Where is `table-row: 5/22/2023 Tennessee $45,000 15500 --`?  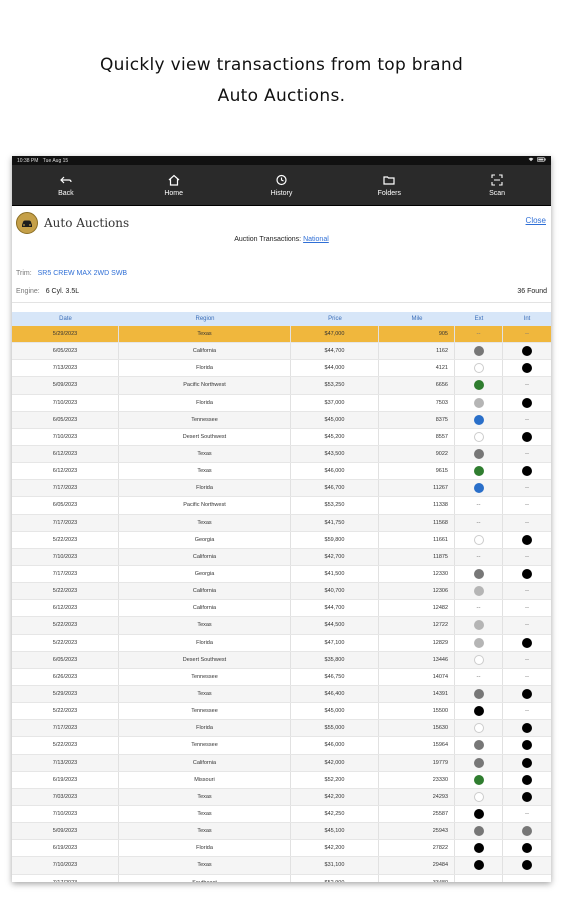 table-row: 5/22/2023 Tennessee $45,000 15500 -- is located at coordinates (281, 712).